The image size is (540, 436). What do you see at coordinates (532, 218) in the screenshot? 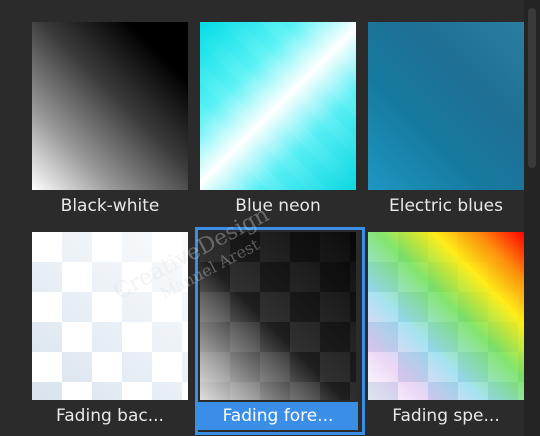
I see `scrollbar` at bounding box center [532, 218].